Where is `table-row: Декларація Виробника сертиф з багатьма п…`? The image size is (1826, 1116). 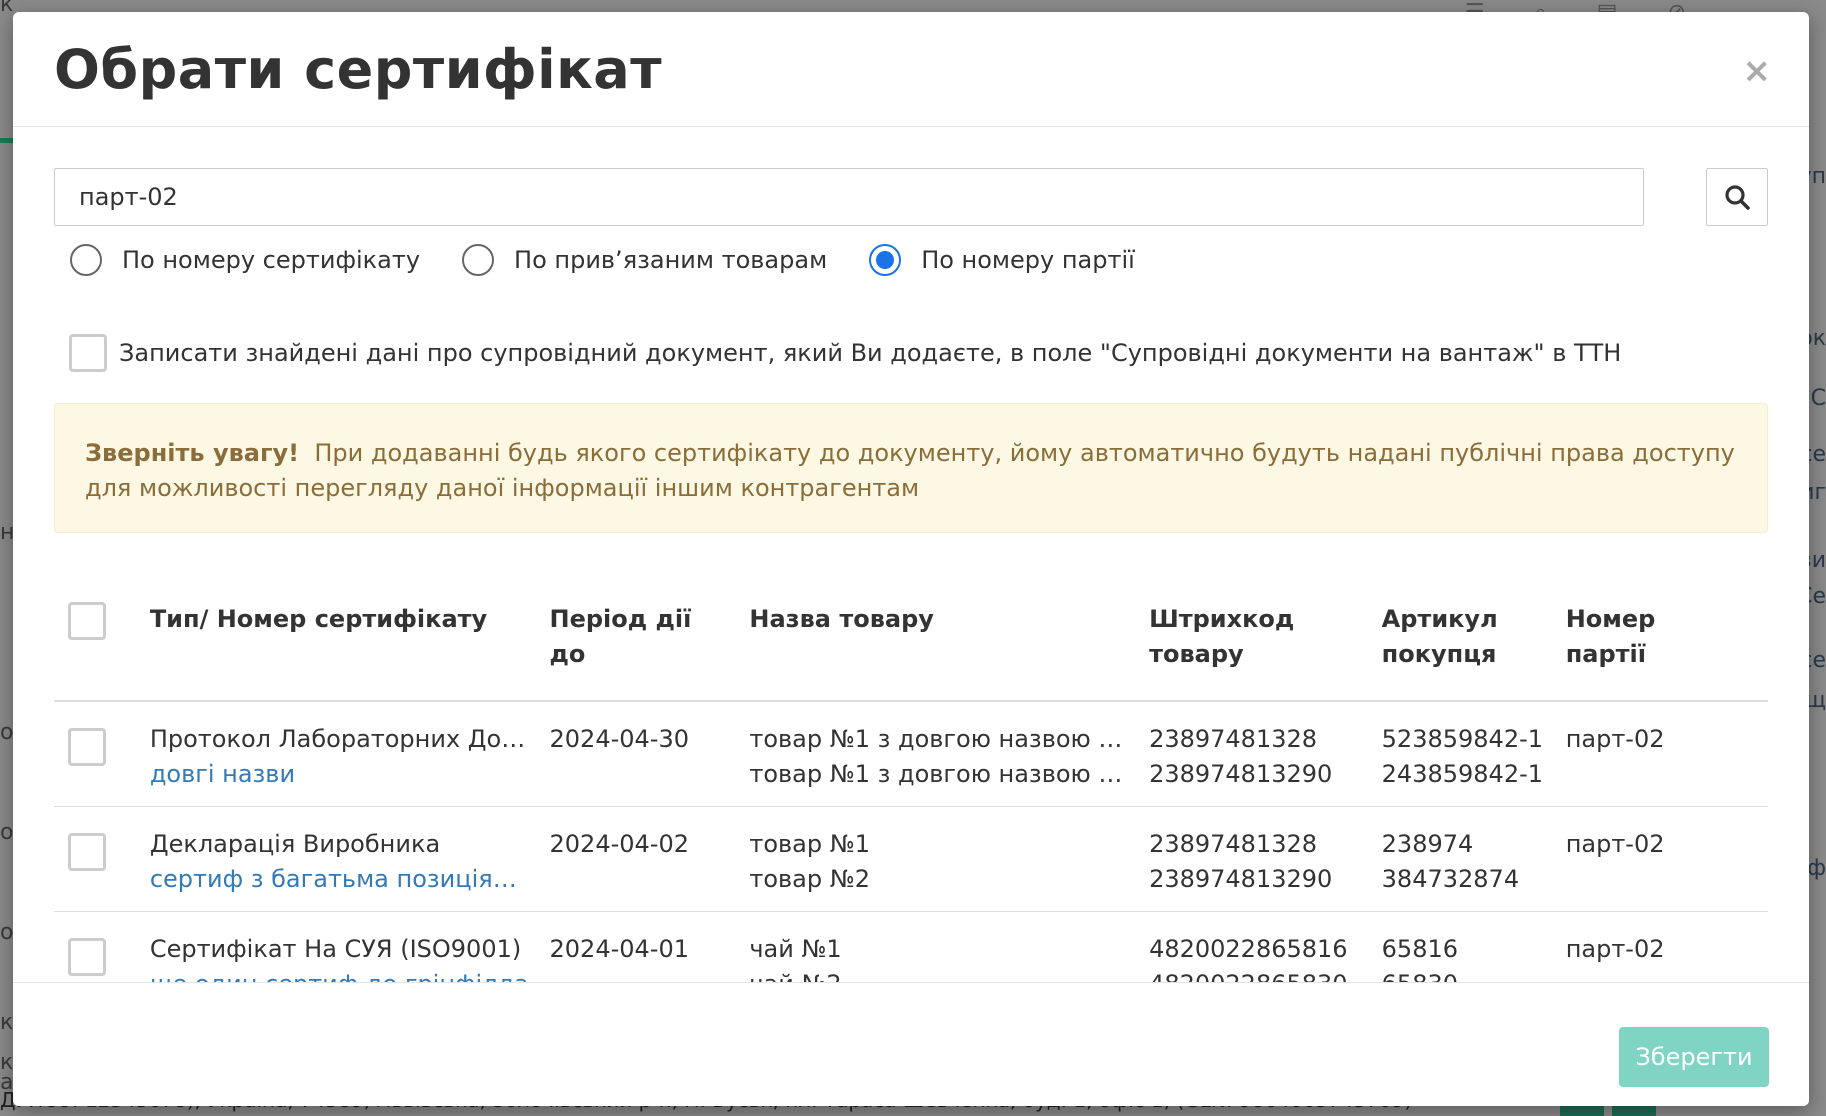 table-row: Декларація Виробника сертиф з багатьма п… is located at coordinates (911, 859).